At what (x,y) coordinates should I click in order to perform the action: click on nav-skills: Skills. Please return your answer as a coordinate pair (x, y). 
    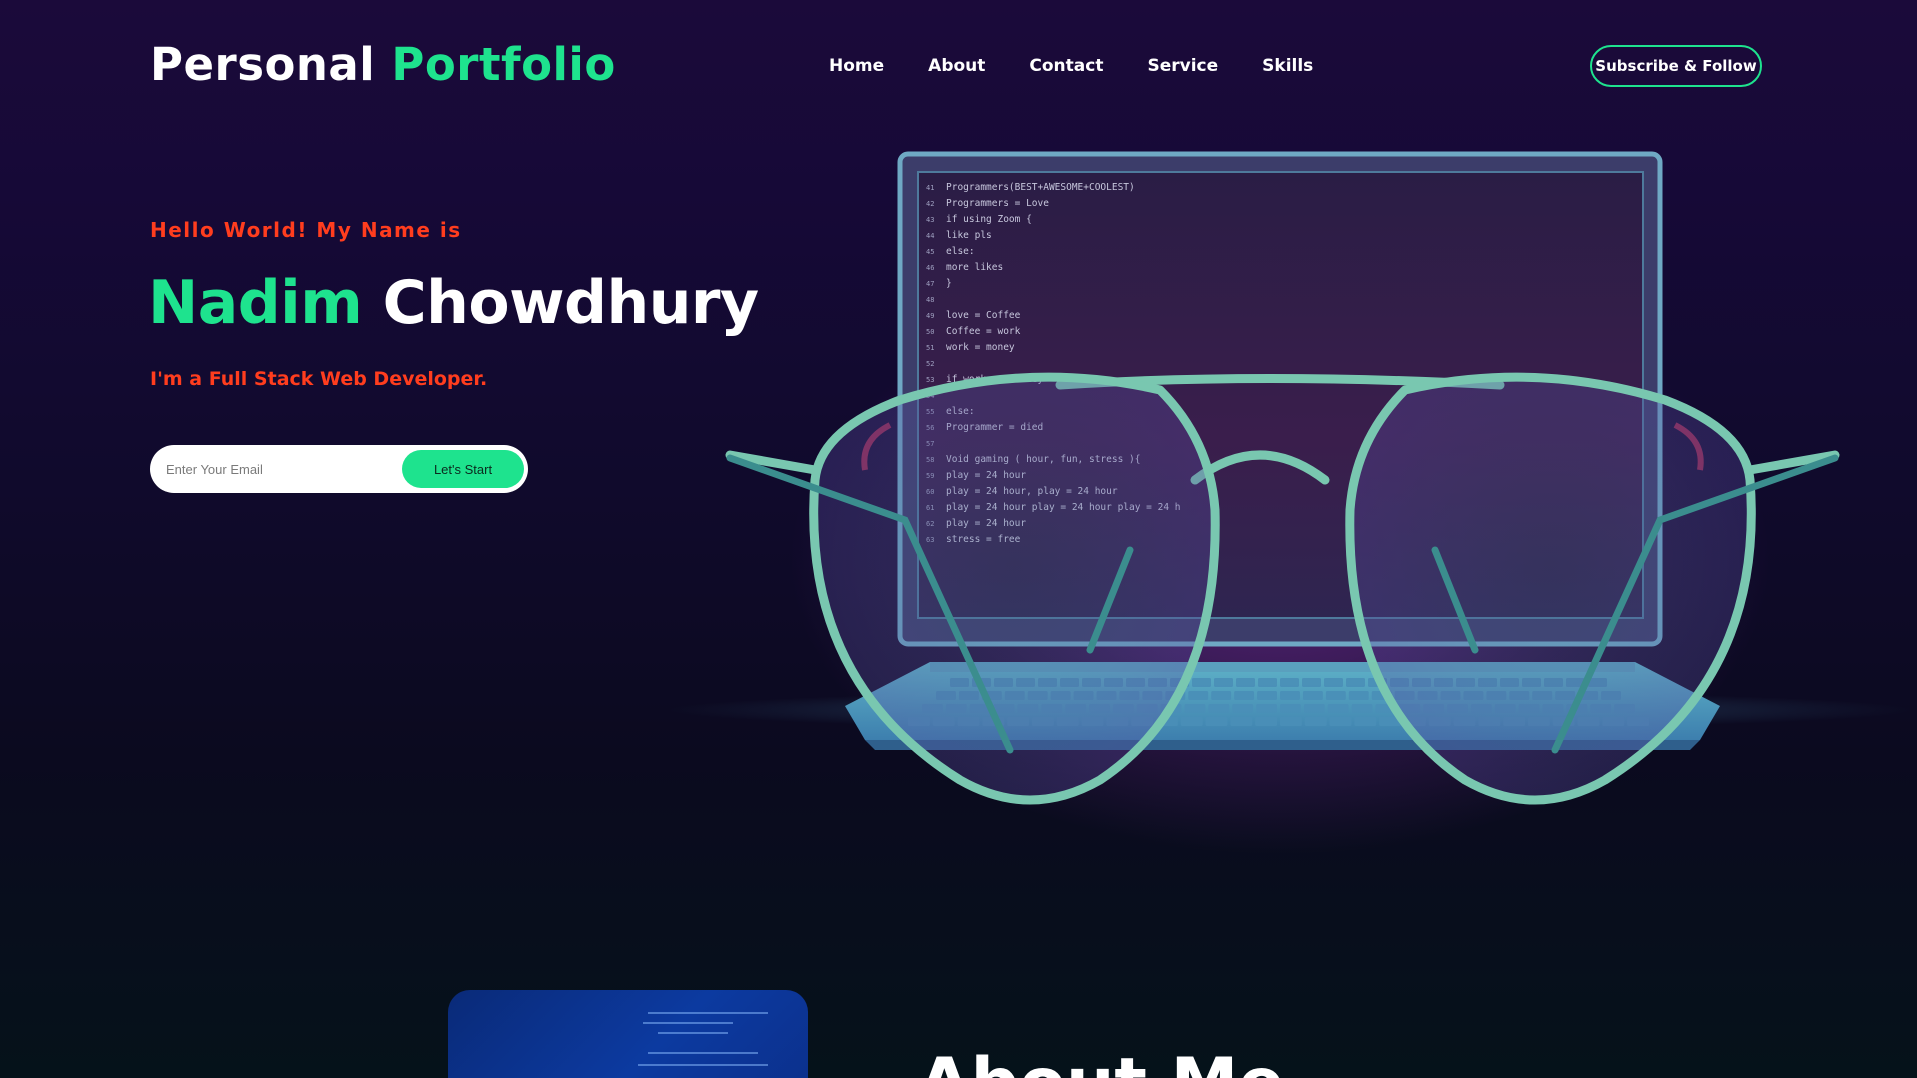
    Looking at the image, I should click on (1287, 66).